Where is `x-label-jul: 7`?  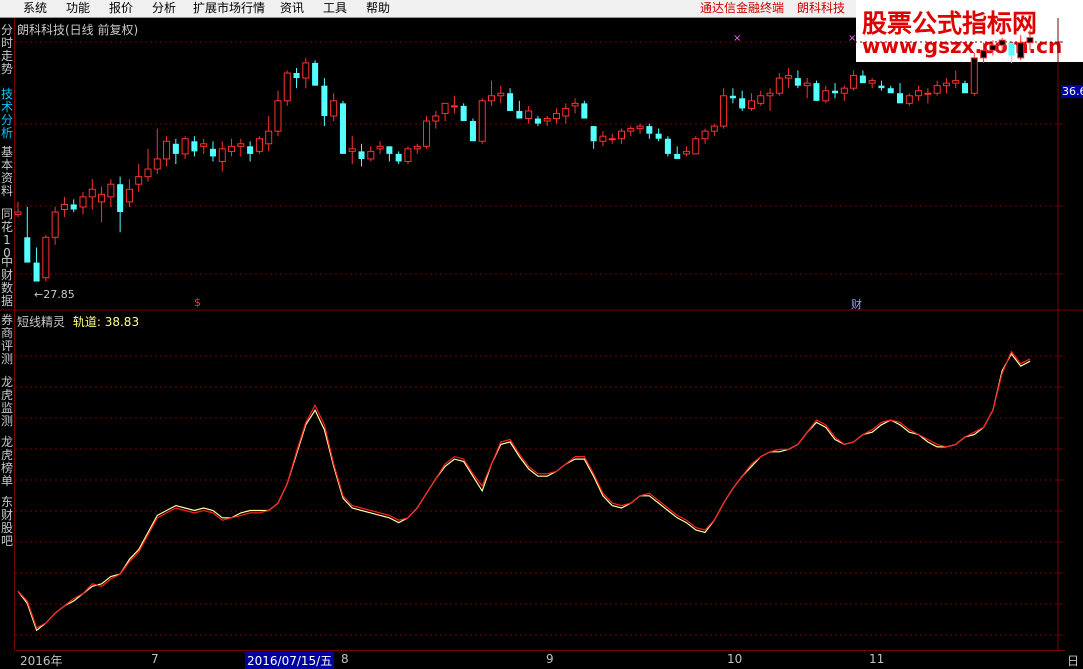
x-label-jul: 7 is located at coordinates (155, 659).